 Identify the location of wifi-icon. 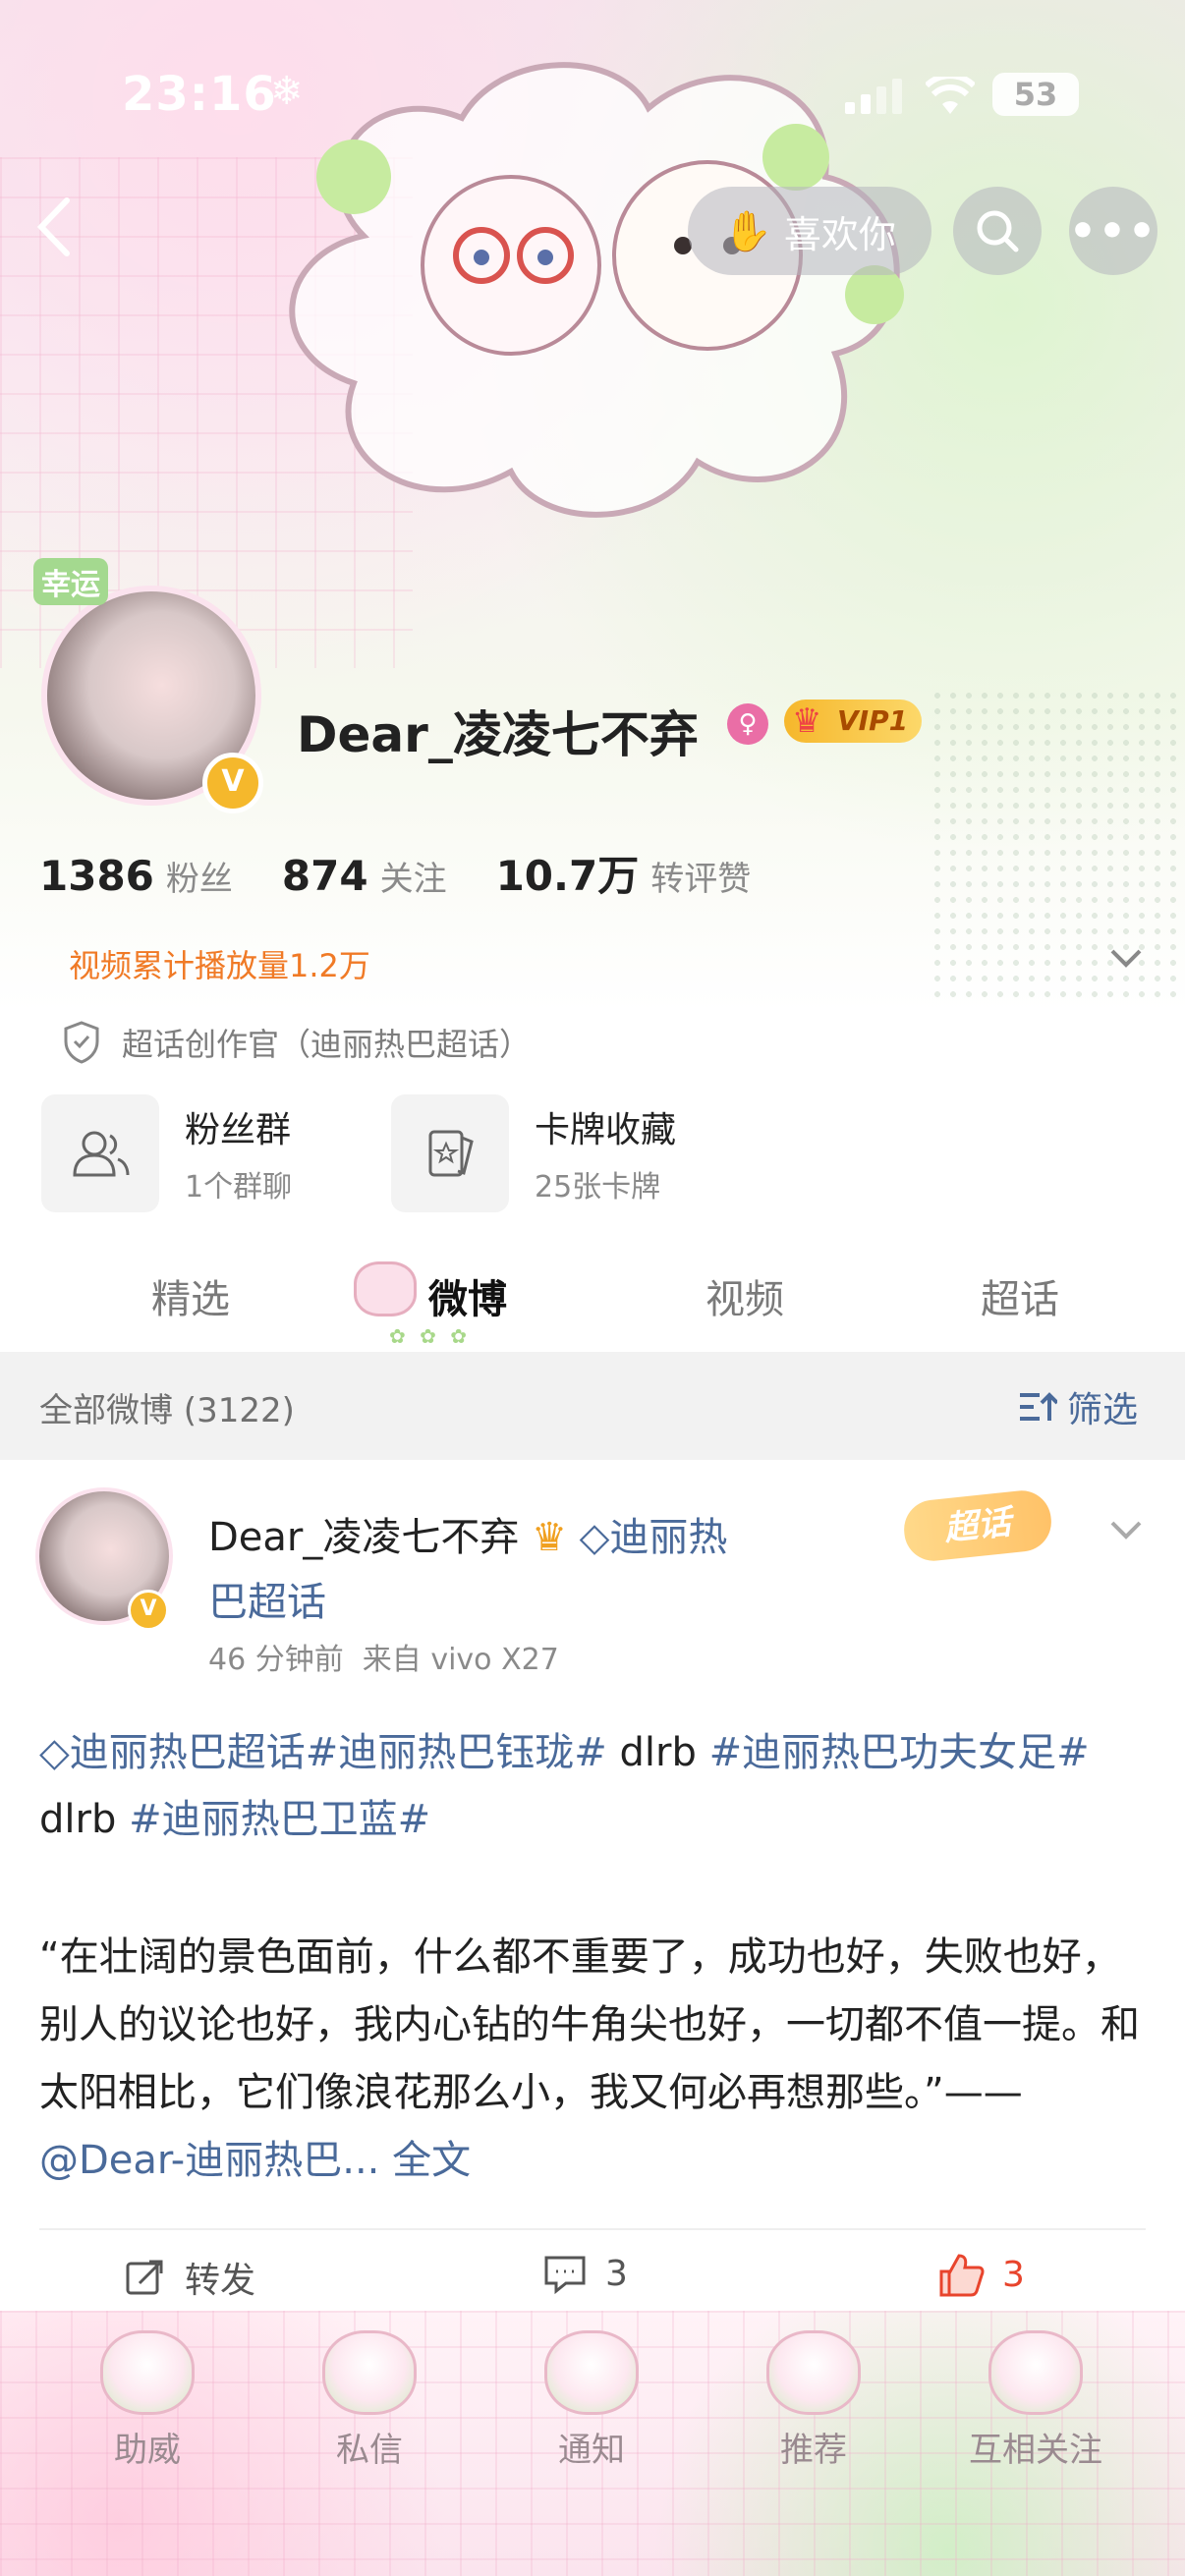
(951, 95).